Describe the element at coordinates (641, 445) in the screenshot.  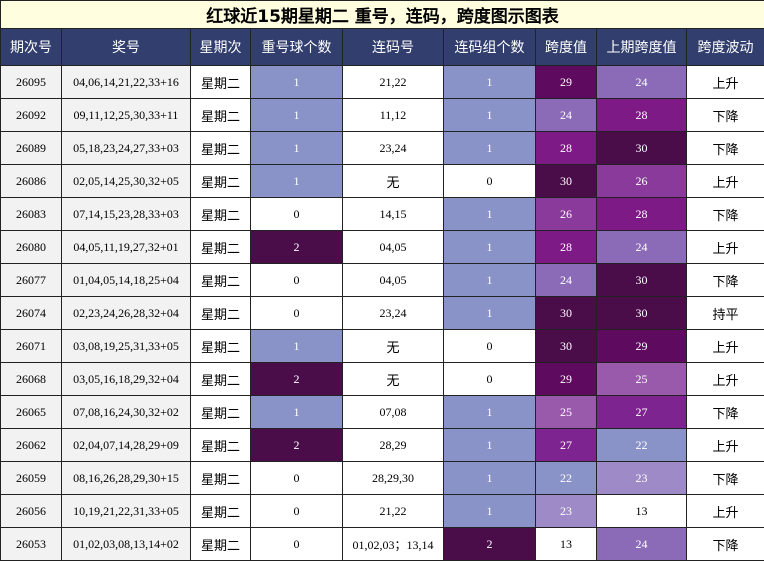
I see `cell-prev-span: 22` at that location.